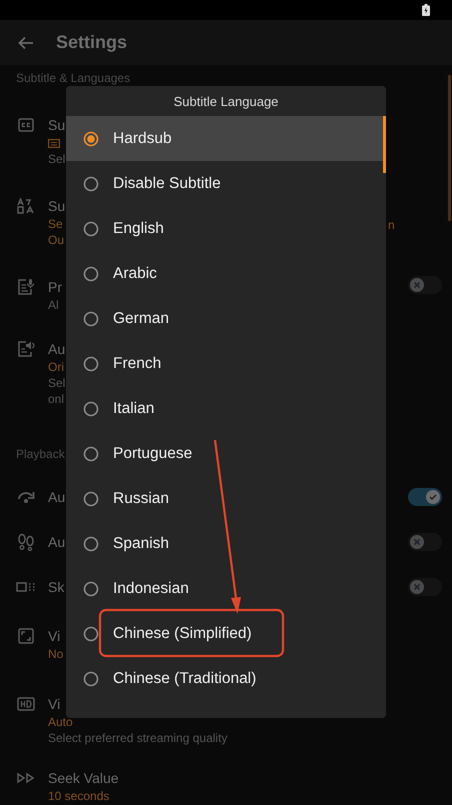 This screenshot has width=452, height=805. What do you see at coordinates (56, 399) in the screenshot?
I see `setting-value: onl` at bounding box center [56, 399].